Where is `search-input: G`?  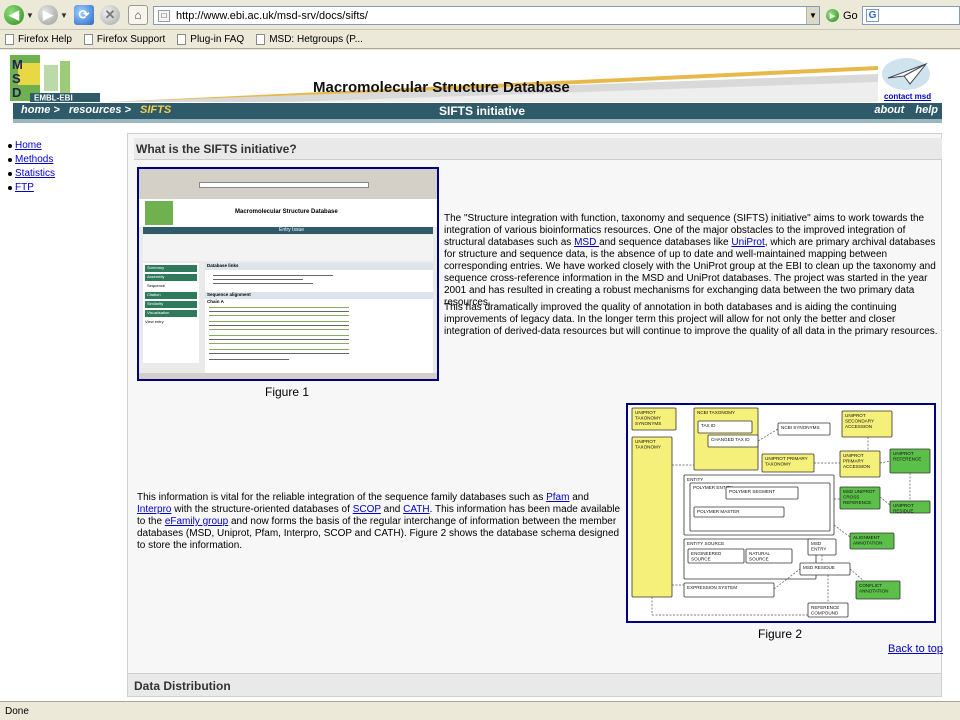 search-input: G is located at coordinates (911, 15).